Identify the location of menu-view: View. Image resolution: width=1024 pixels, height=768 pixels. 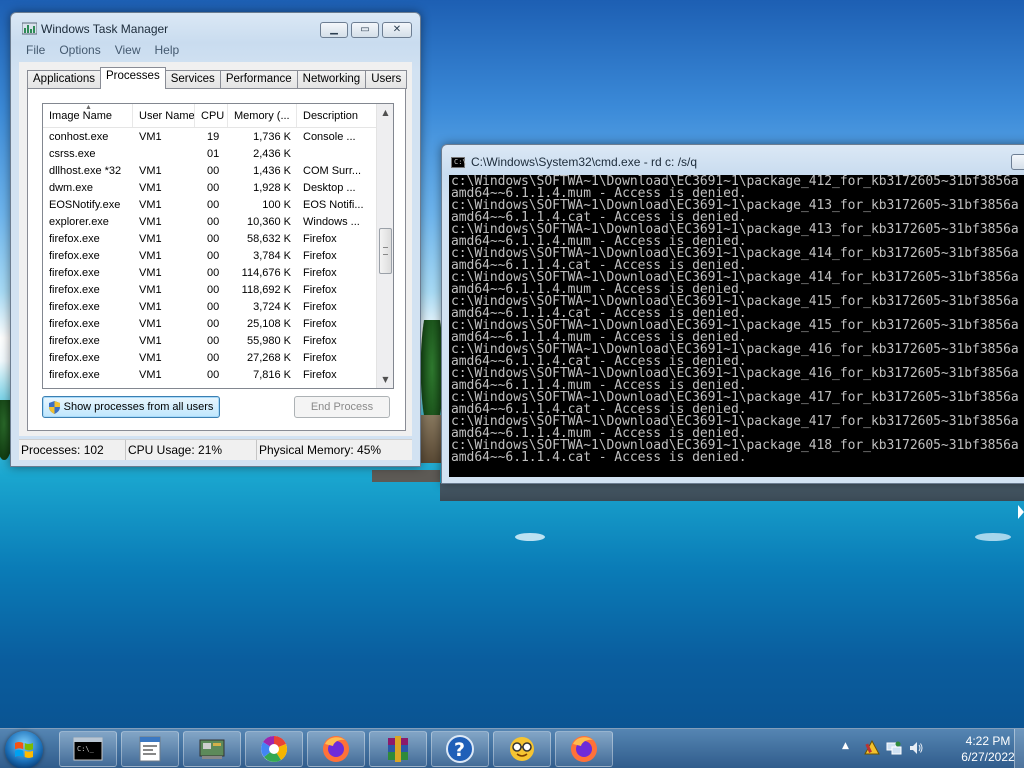
(128, 51).